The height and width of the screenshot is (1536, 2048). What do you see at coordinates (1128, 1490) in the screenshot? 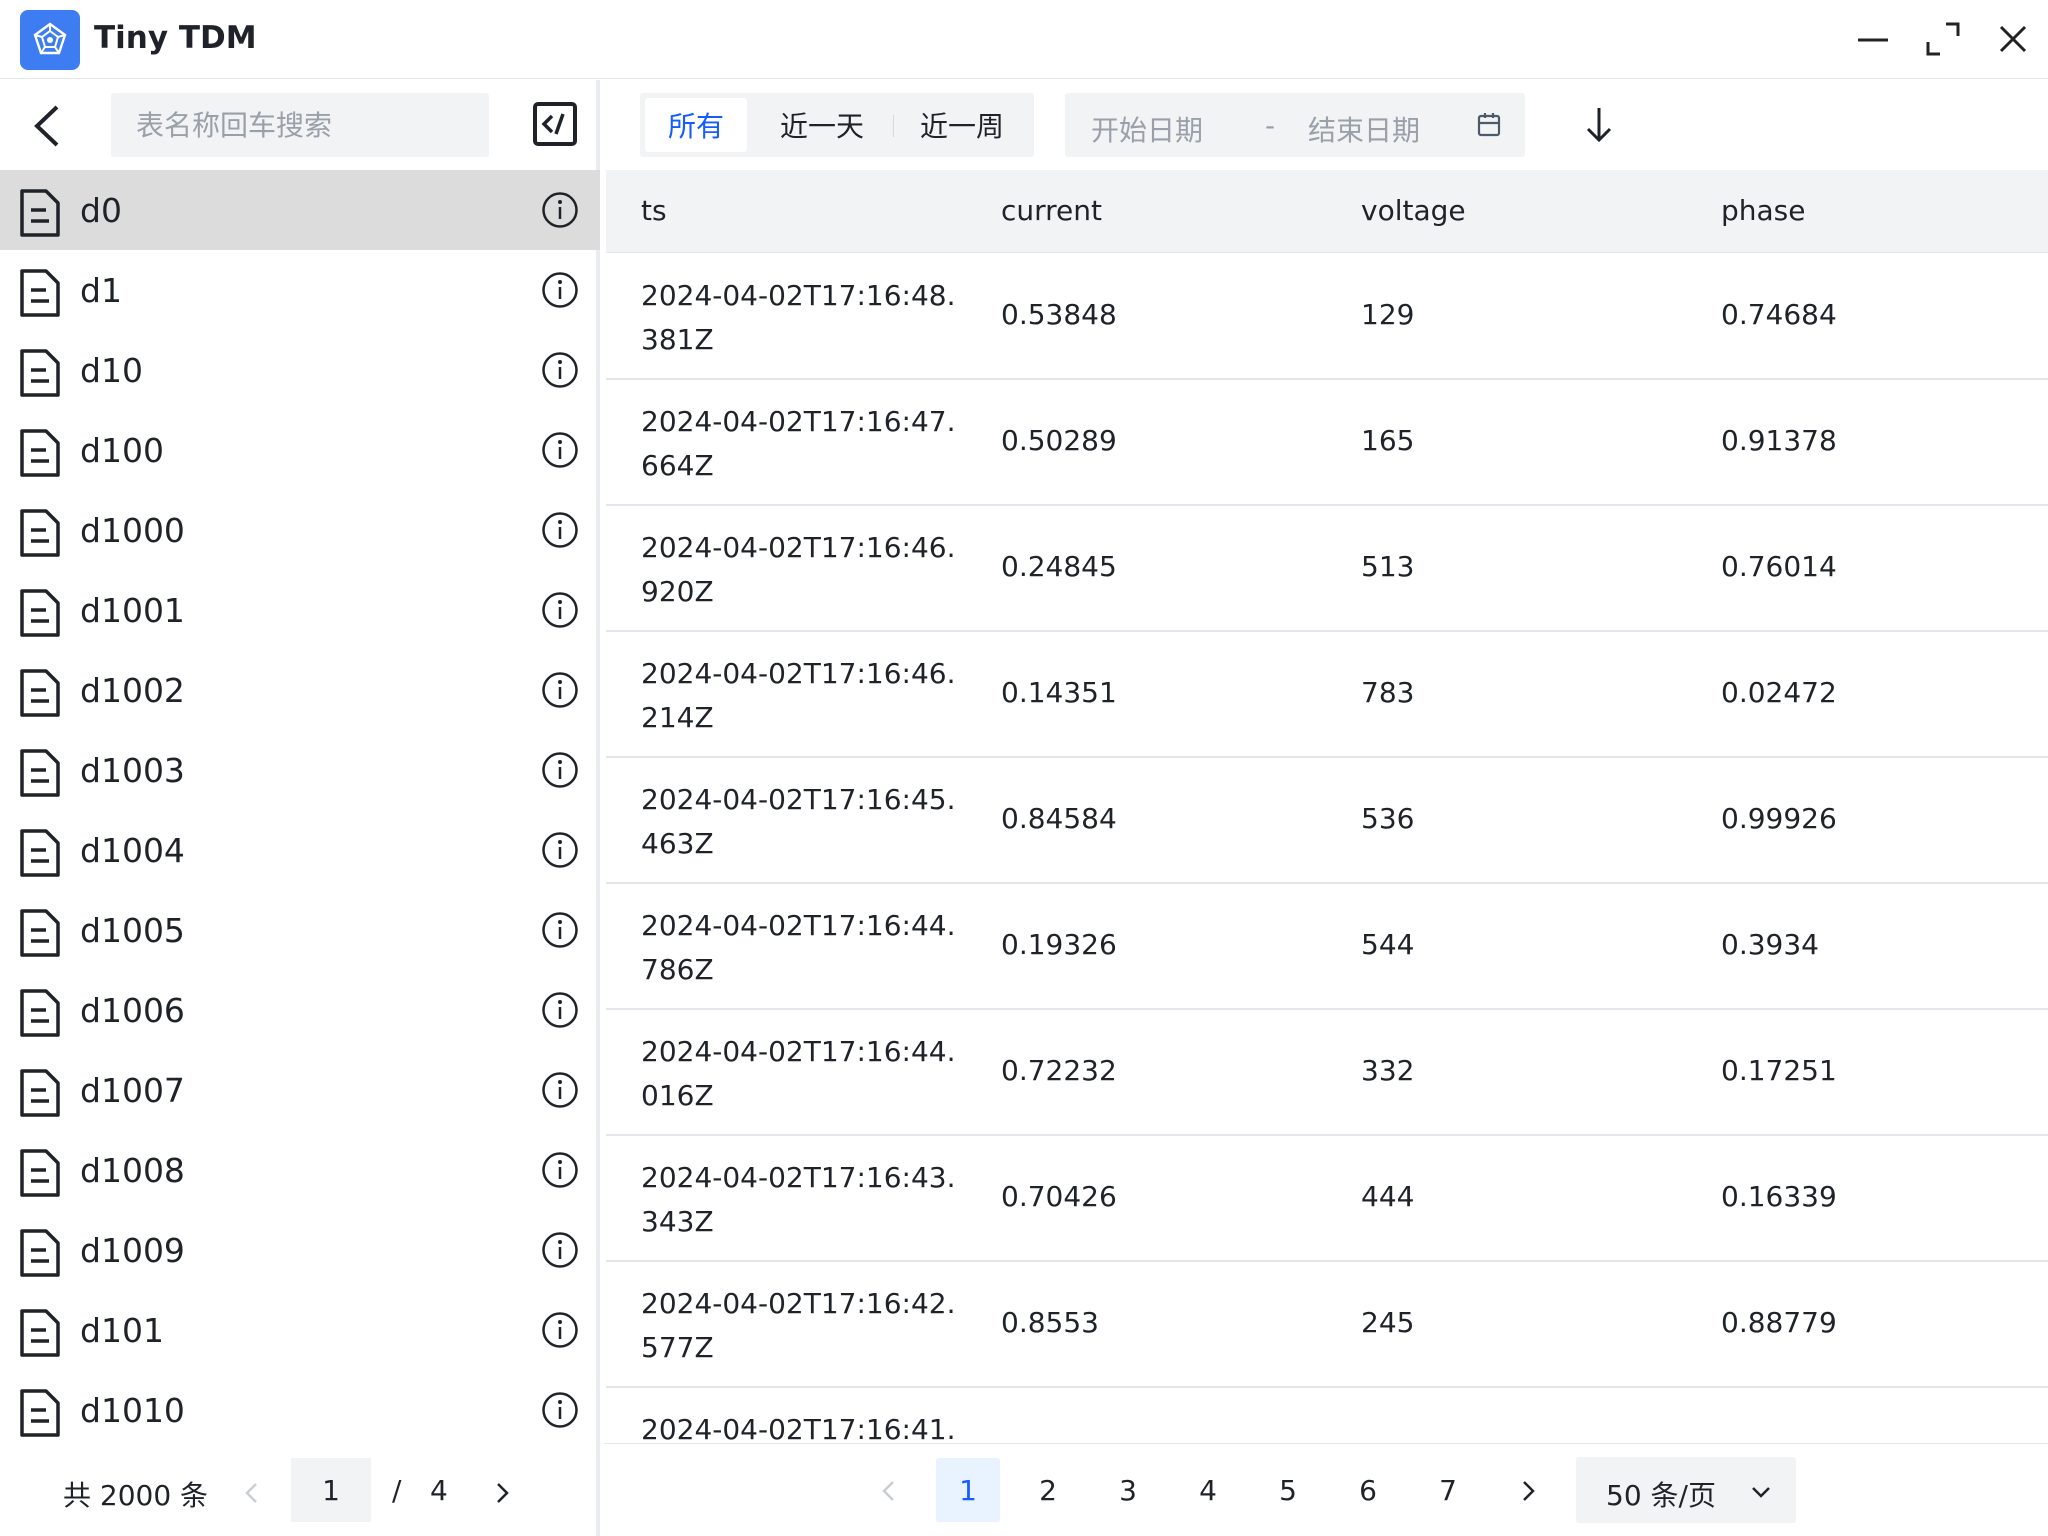
I see `page-number-button: 3` at bounding box center [1128, 1490].